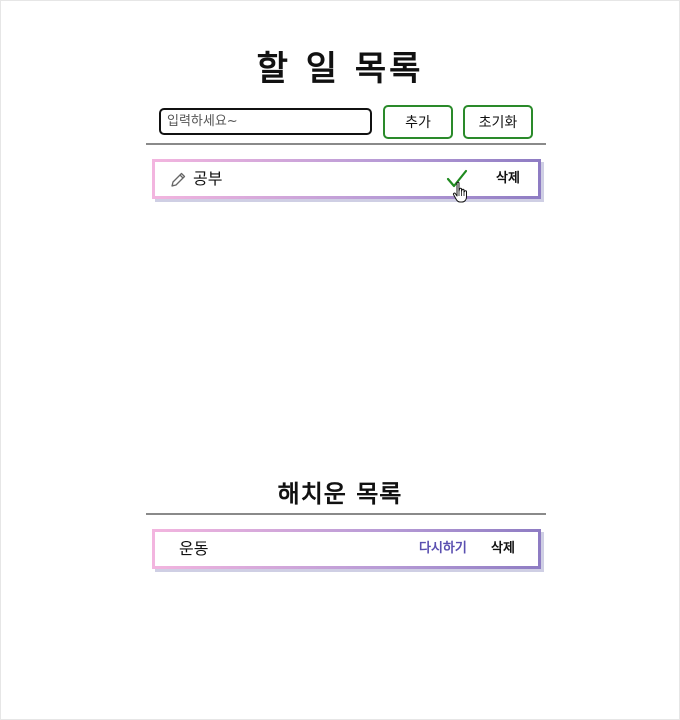 The width and height of the screenshot is (680, 720). Describe the element at coordinates (443, 549) in the screenshot. I see `redo-button: 다시하기` at that location.